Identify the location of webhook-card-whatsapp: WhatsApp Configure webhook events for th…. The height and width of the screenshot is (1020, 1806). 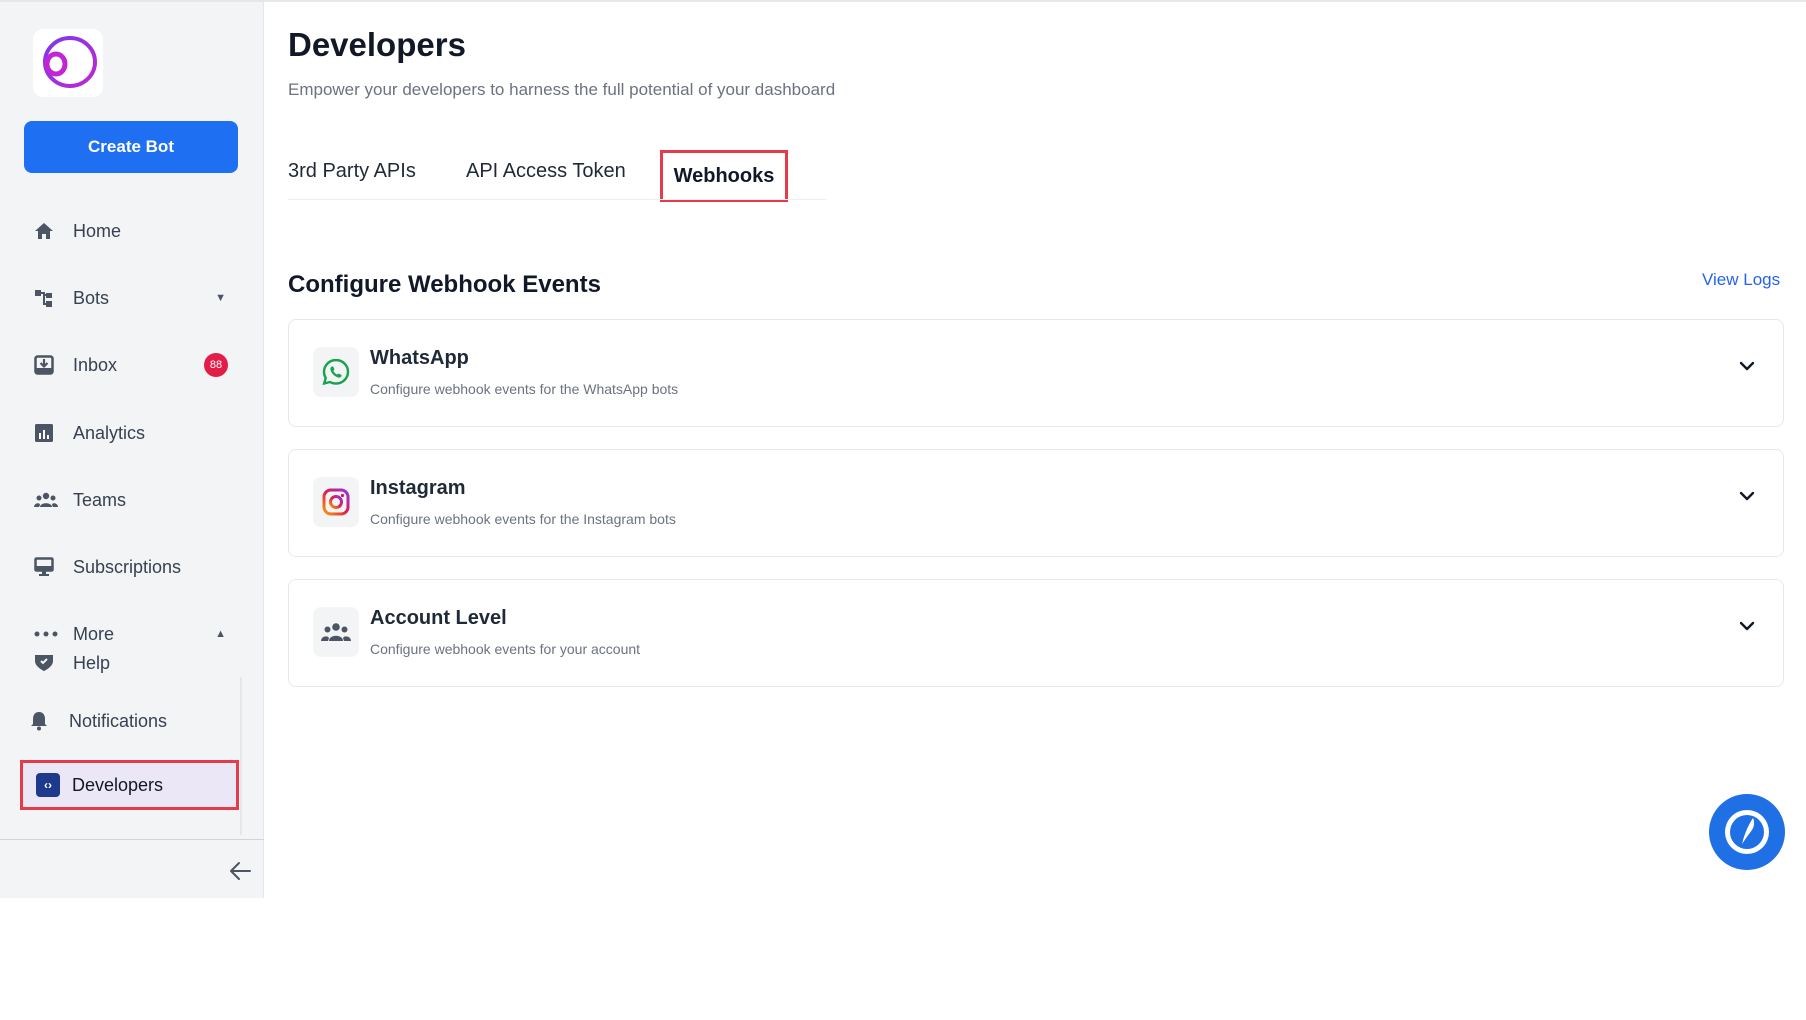
(1036, 373).